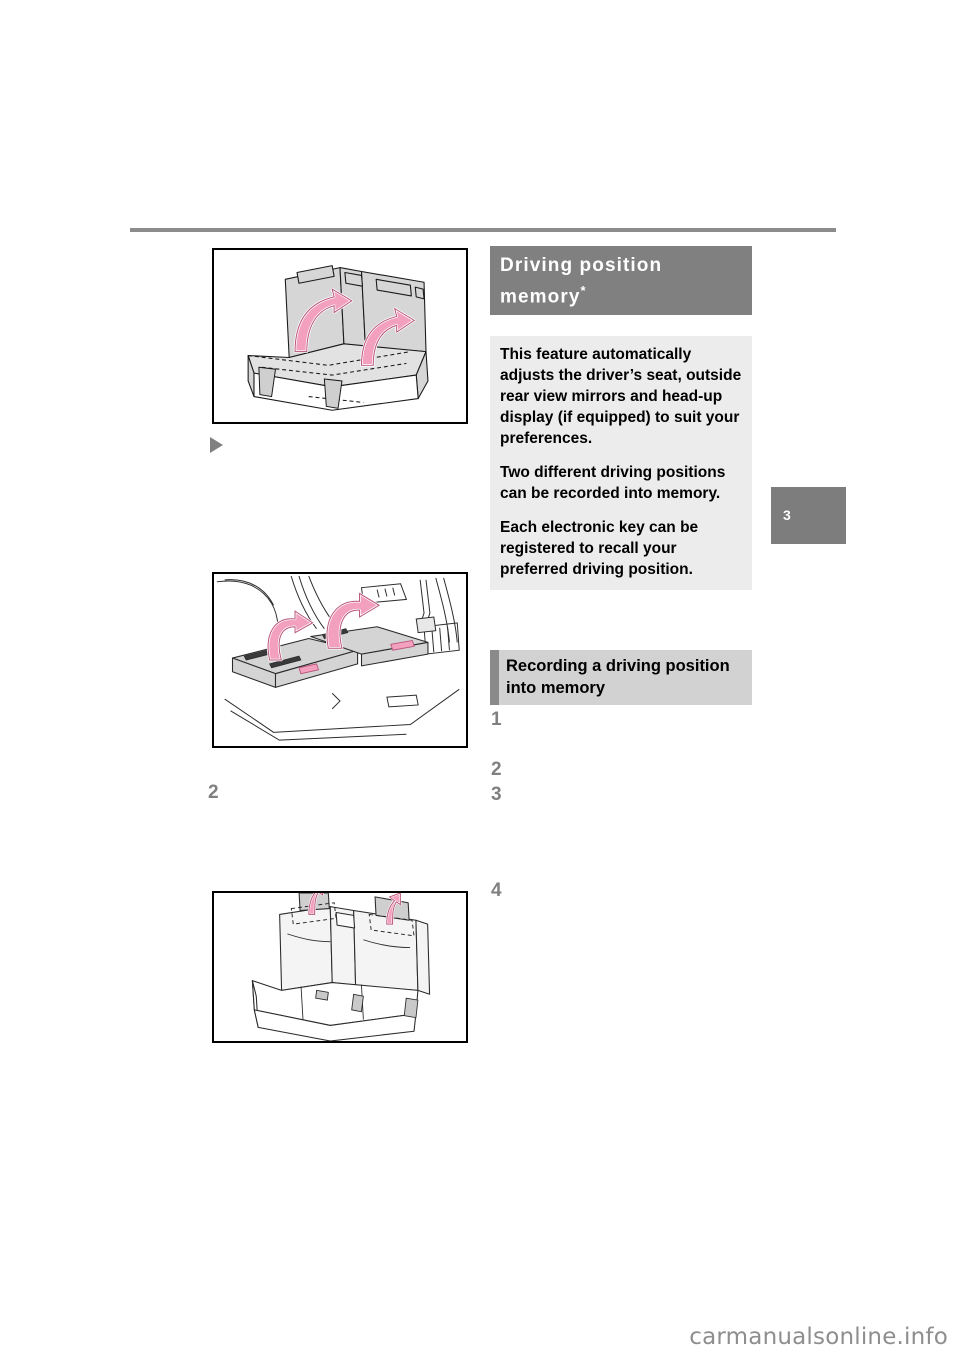  What do you see at coordinates (496, 769) in the screenshot?
I see `step-number-2: 2` at bounding box center [496, 769].